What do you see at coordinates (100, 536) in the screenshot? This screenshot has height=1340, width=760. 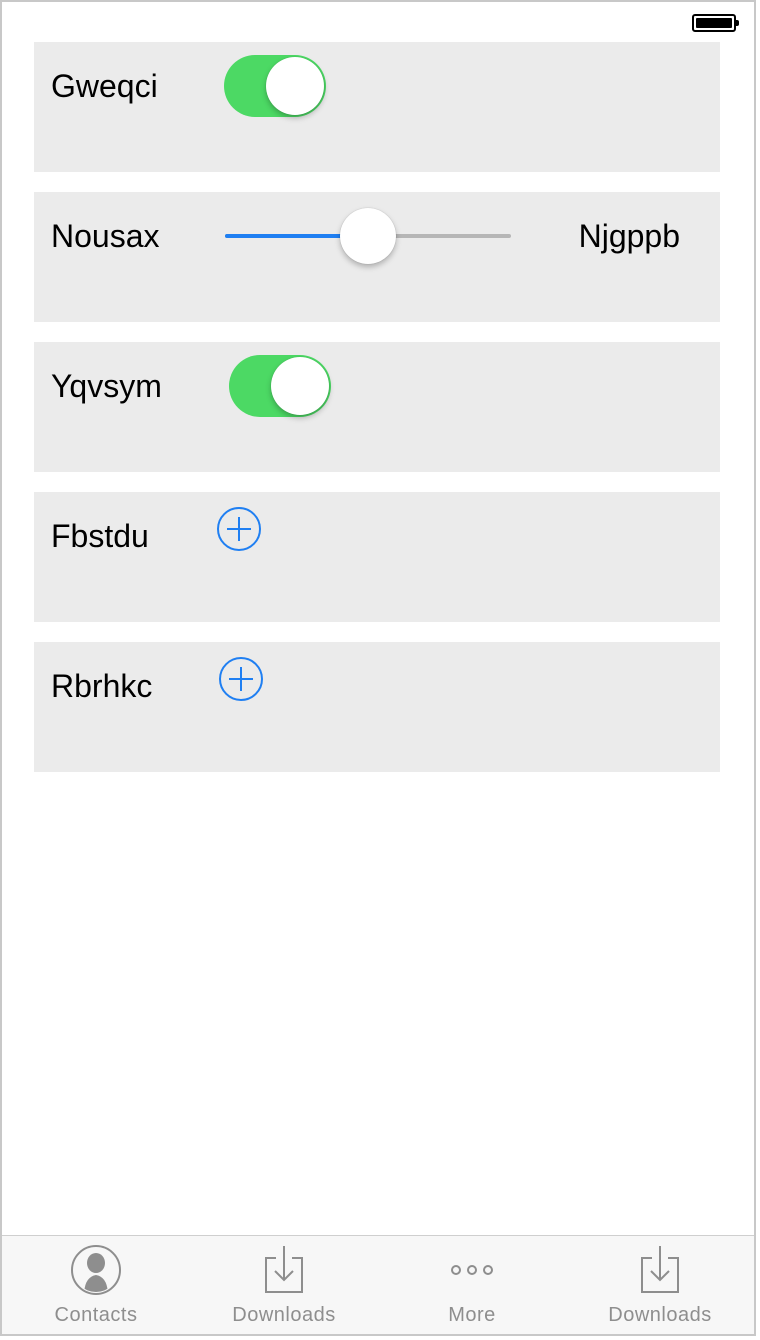 I see `row-label: Fbstdu` at bounding box center [100, 536].